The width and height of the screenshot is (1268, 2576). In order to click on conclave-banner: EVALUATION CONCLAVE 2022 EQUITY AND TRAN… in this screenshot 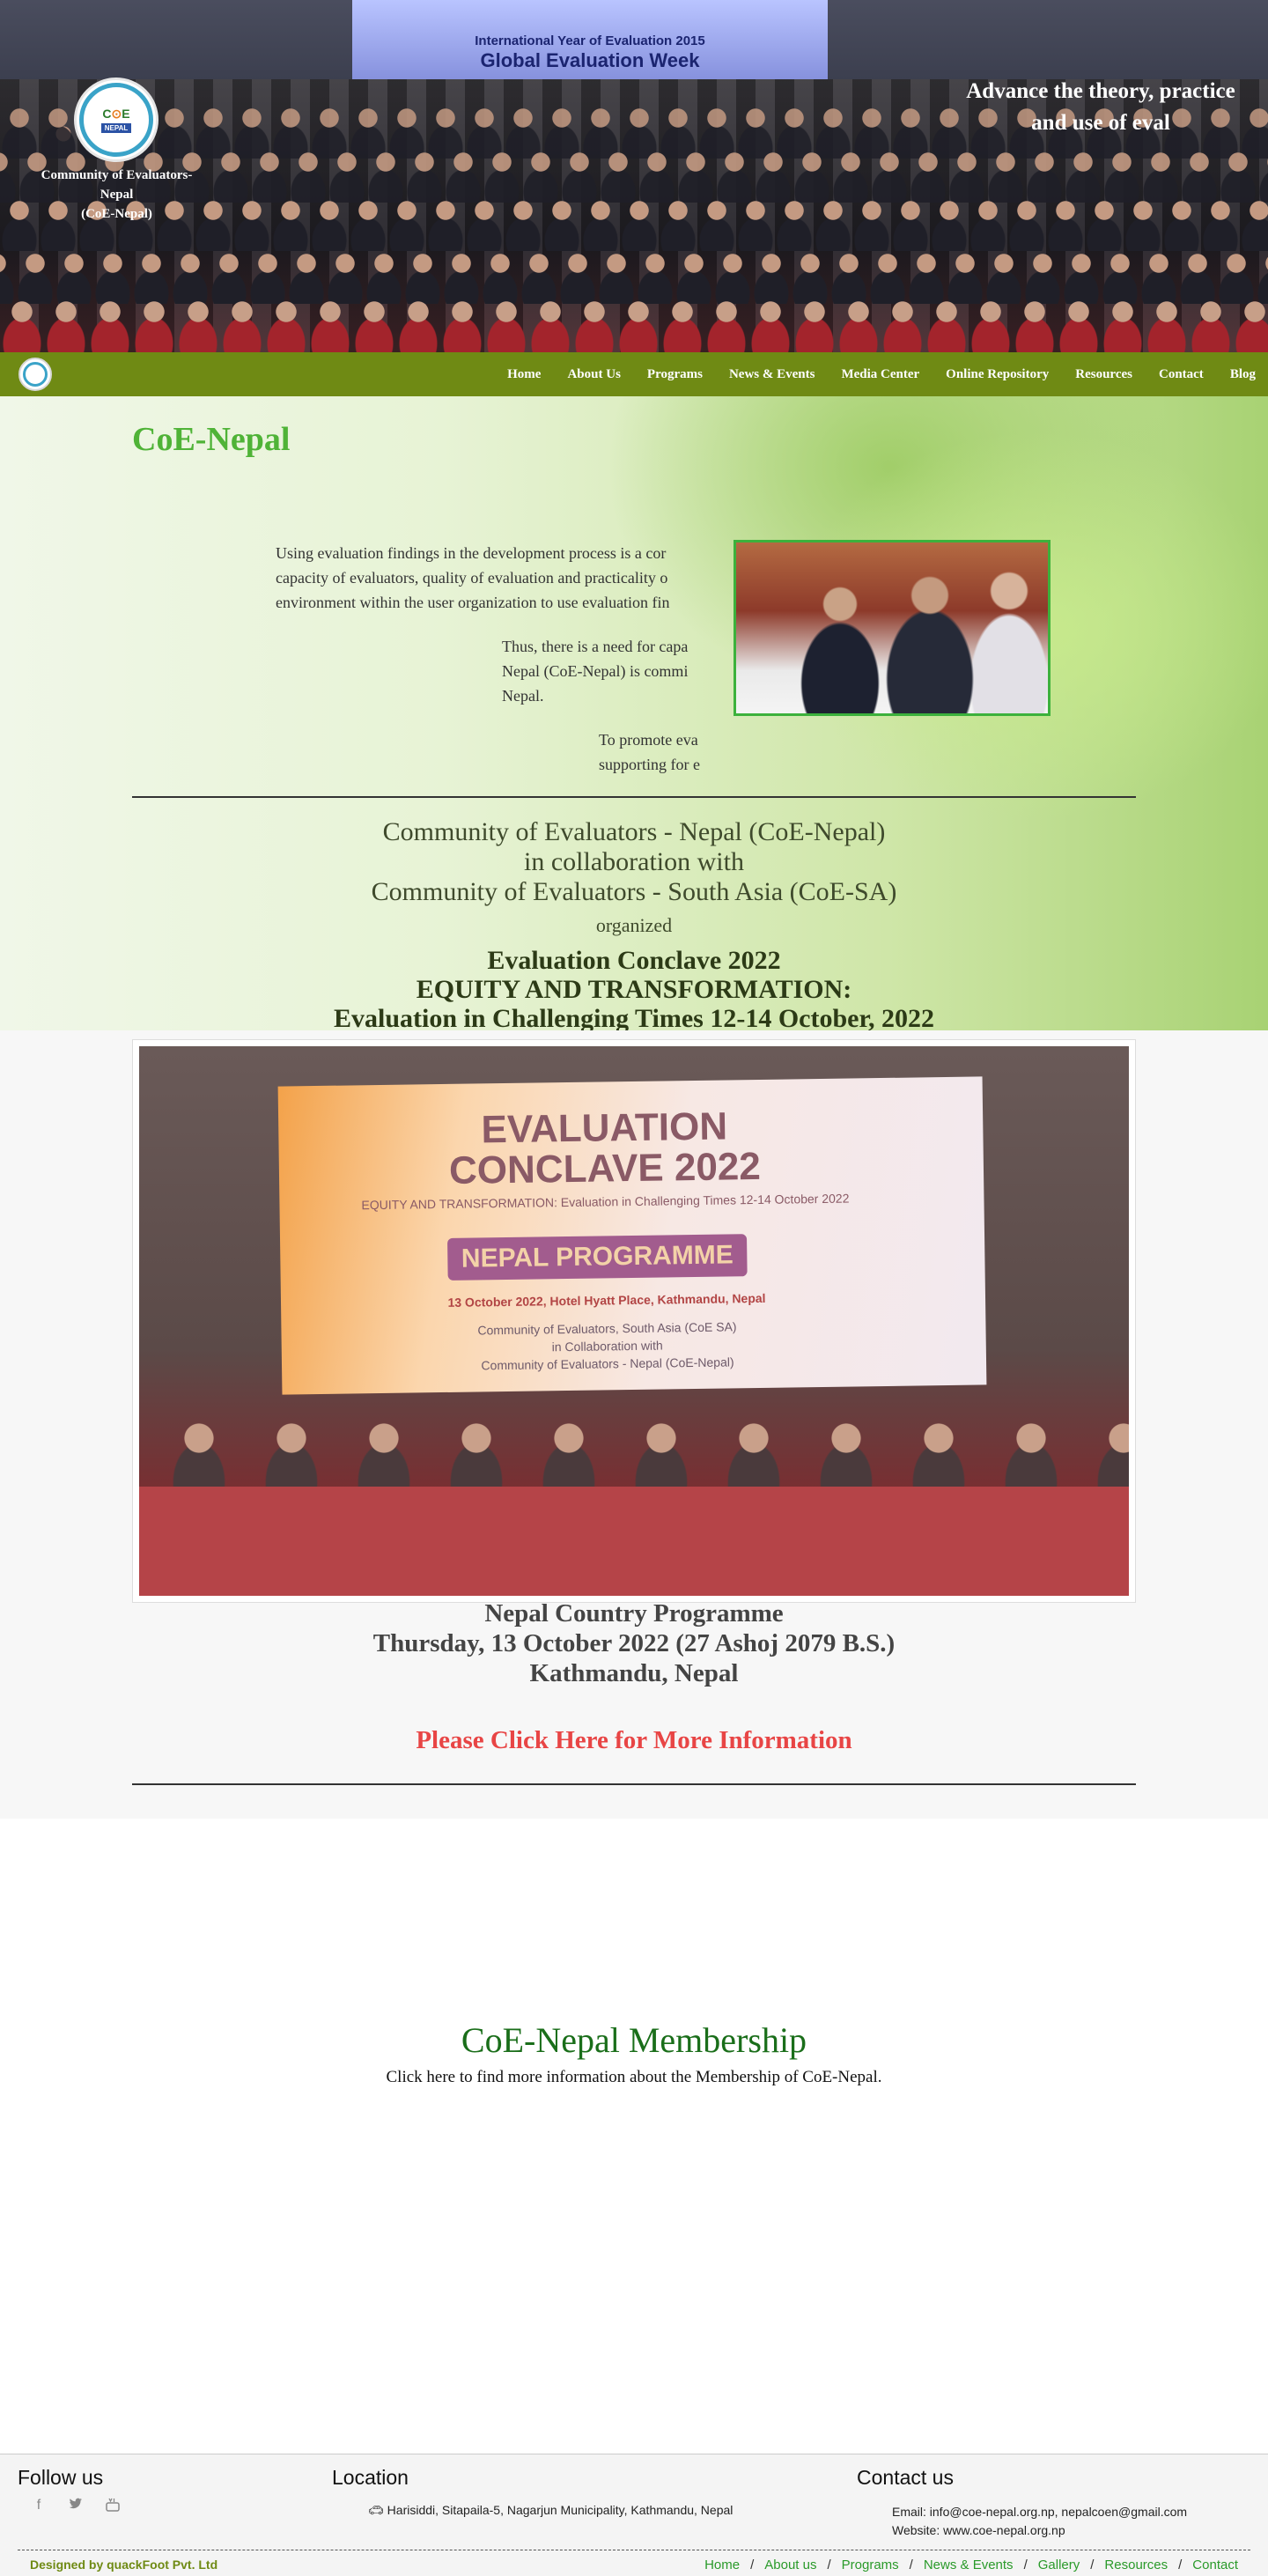, I will do `click(632, 1235)`.